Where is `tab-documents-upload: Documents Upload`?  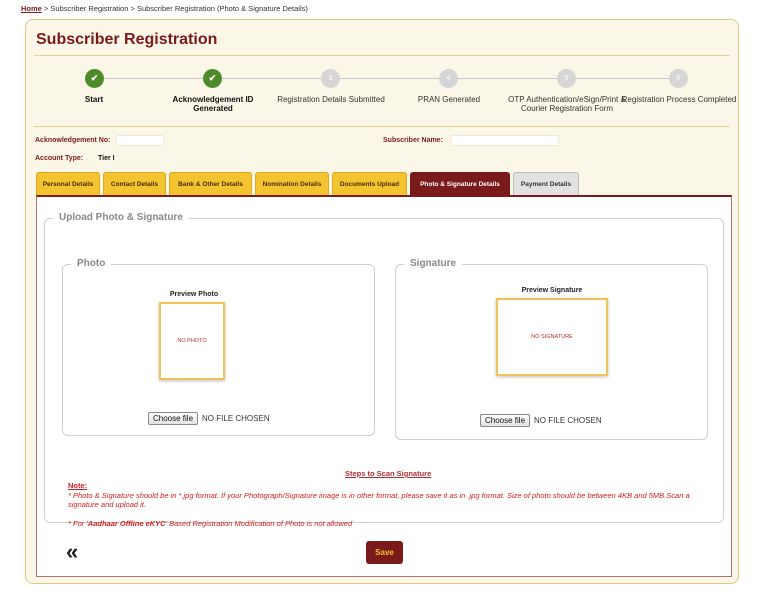 tab-documents-upload: Documents Upload is located at coordinates (369, 183).